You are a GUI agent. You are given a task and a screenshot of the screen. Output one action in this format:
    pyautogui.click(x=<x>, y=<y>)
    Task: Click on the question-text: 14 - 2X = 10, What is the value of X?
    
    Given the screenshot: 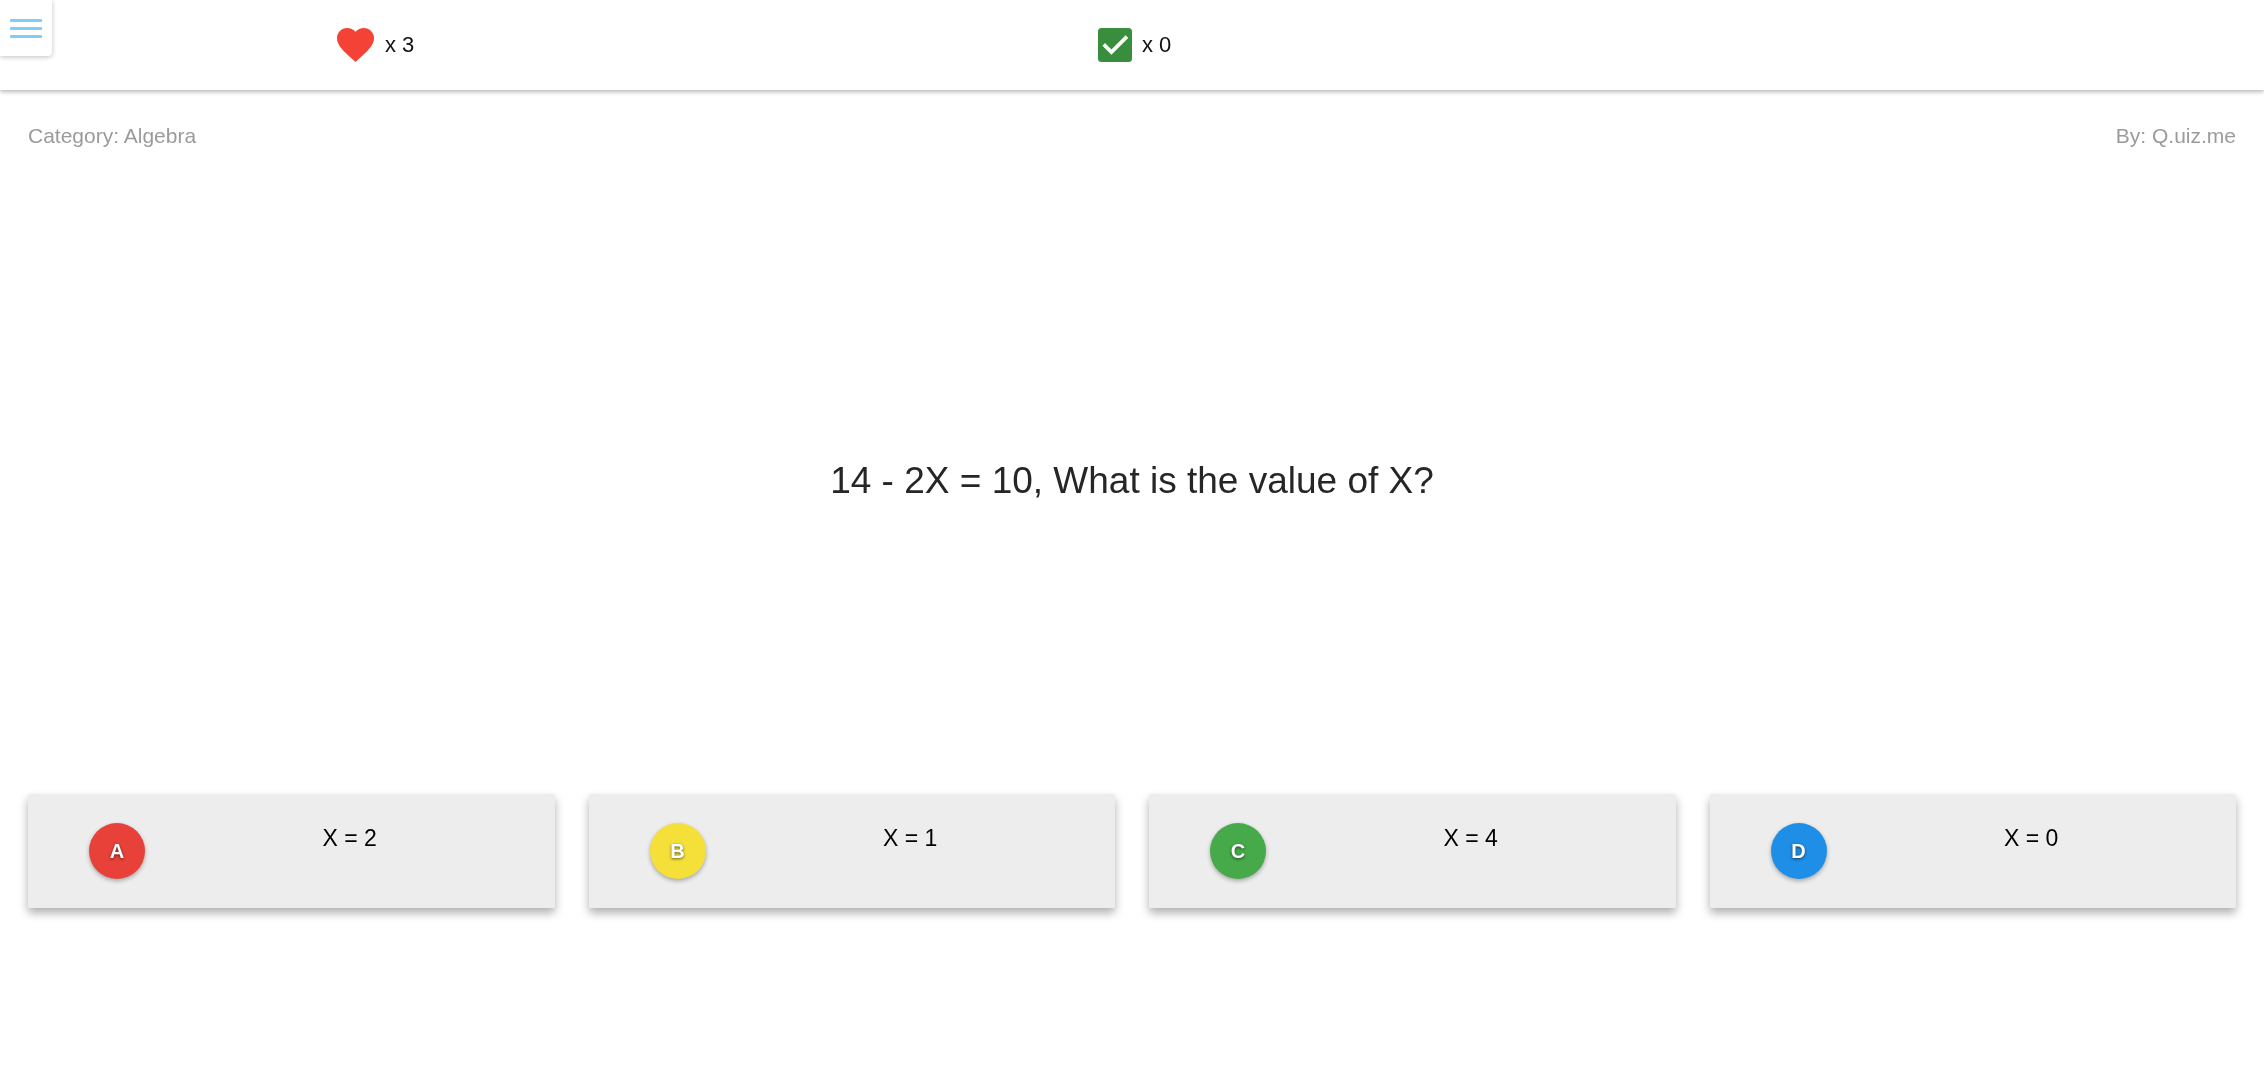 What is the action you would take?
    pyautogui.click(x=1132, y=481)
    